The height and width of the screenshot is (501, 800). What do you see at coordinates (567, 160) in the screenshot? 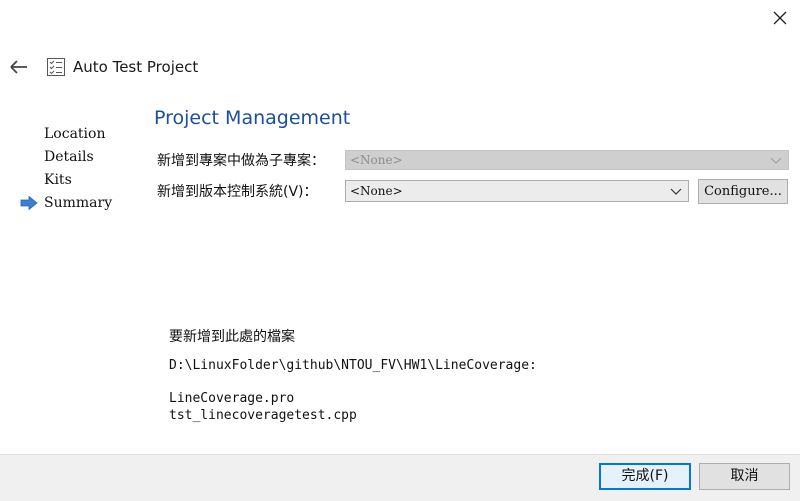
I see `add-to-project-select: <None>` at bounding box center [567, 160].